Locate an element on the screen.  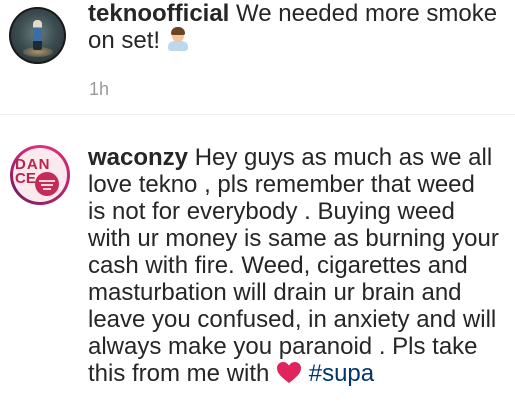
avatar is located at coordinates (37, 35).